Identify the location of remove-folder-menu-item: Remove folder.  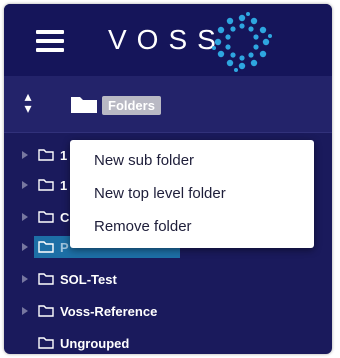
(192, 227).